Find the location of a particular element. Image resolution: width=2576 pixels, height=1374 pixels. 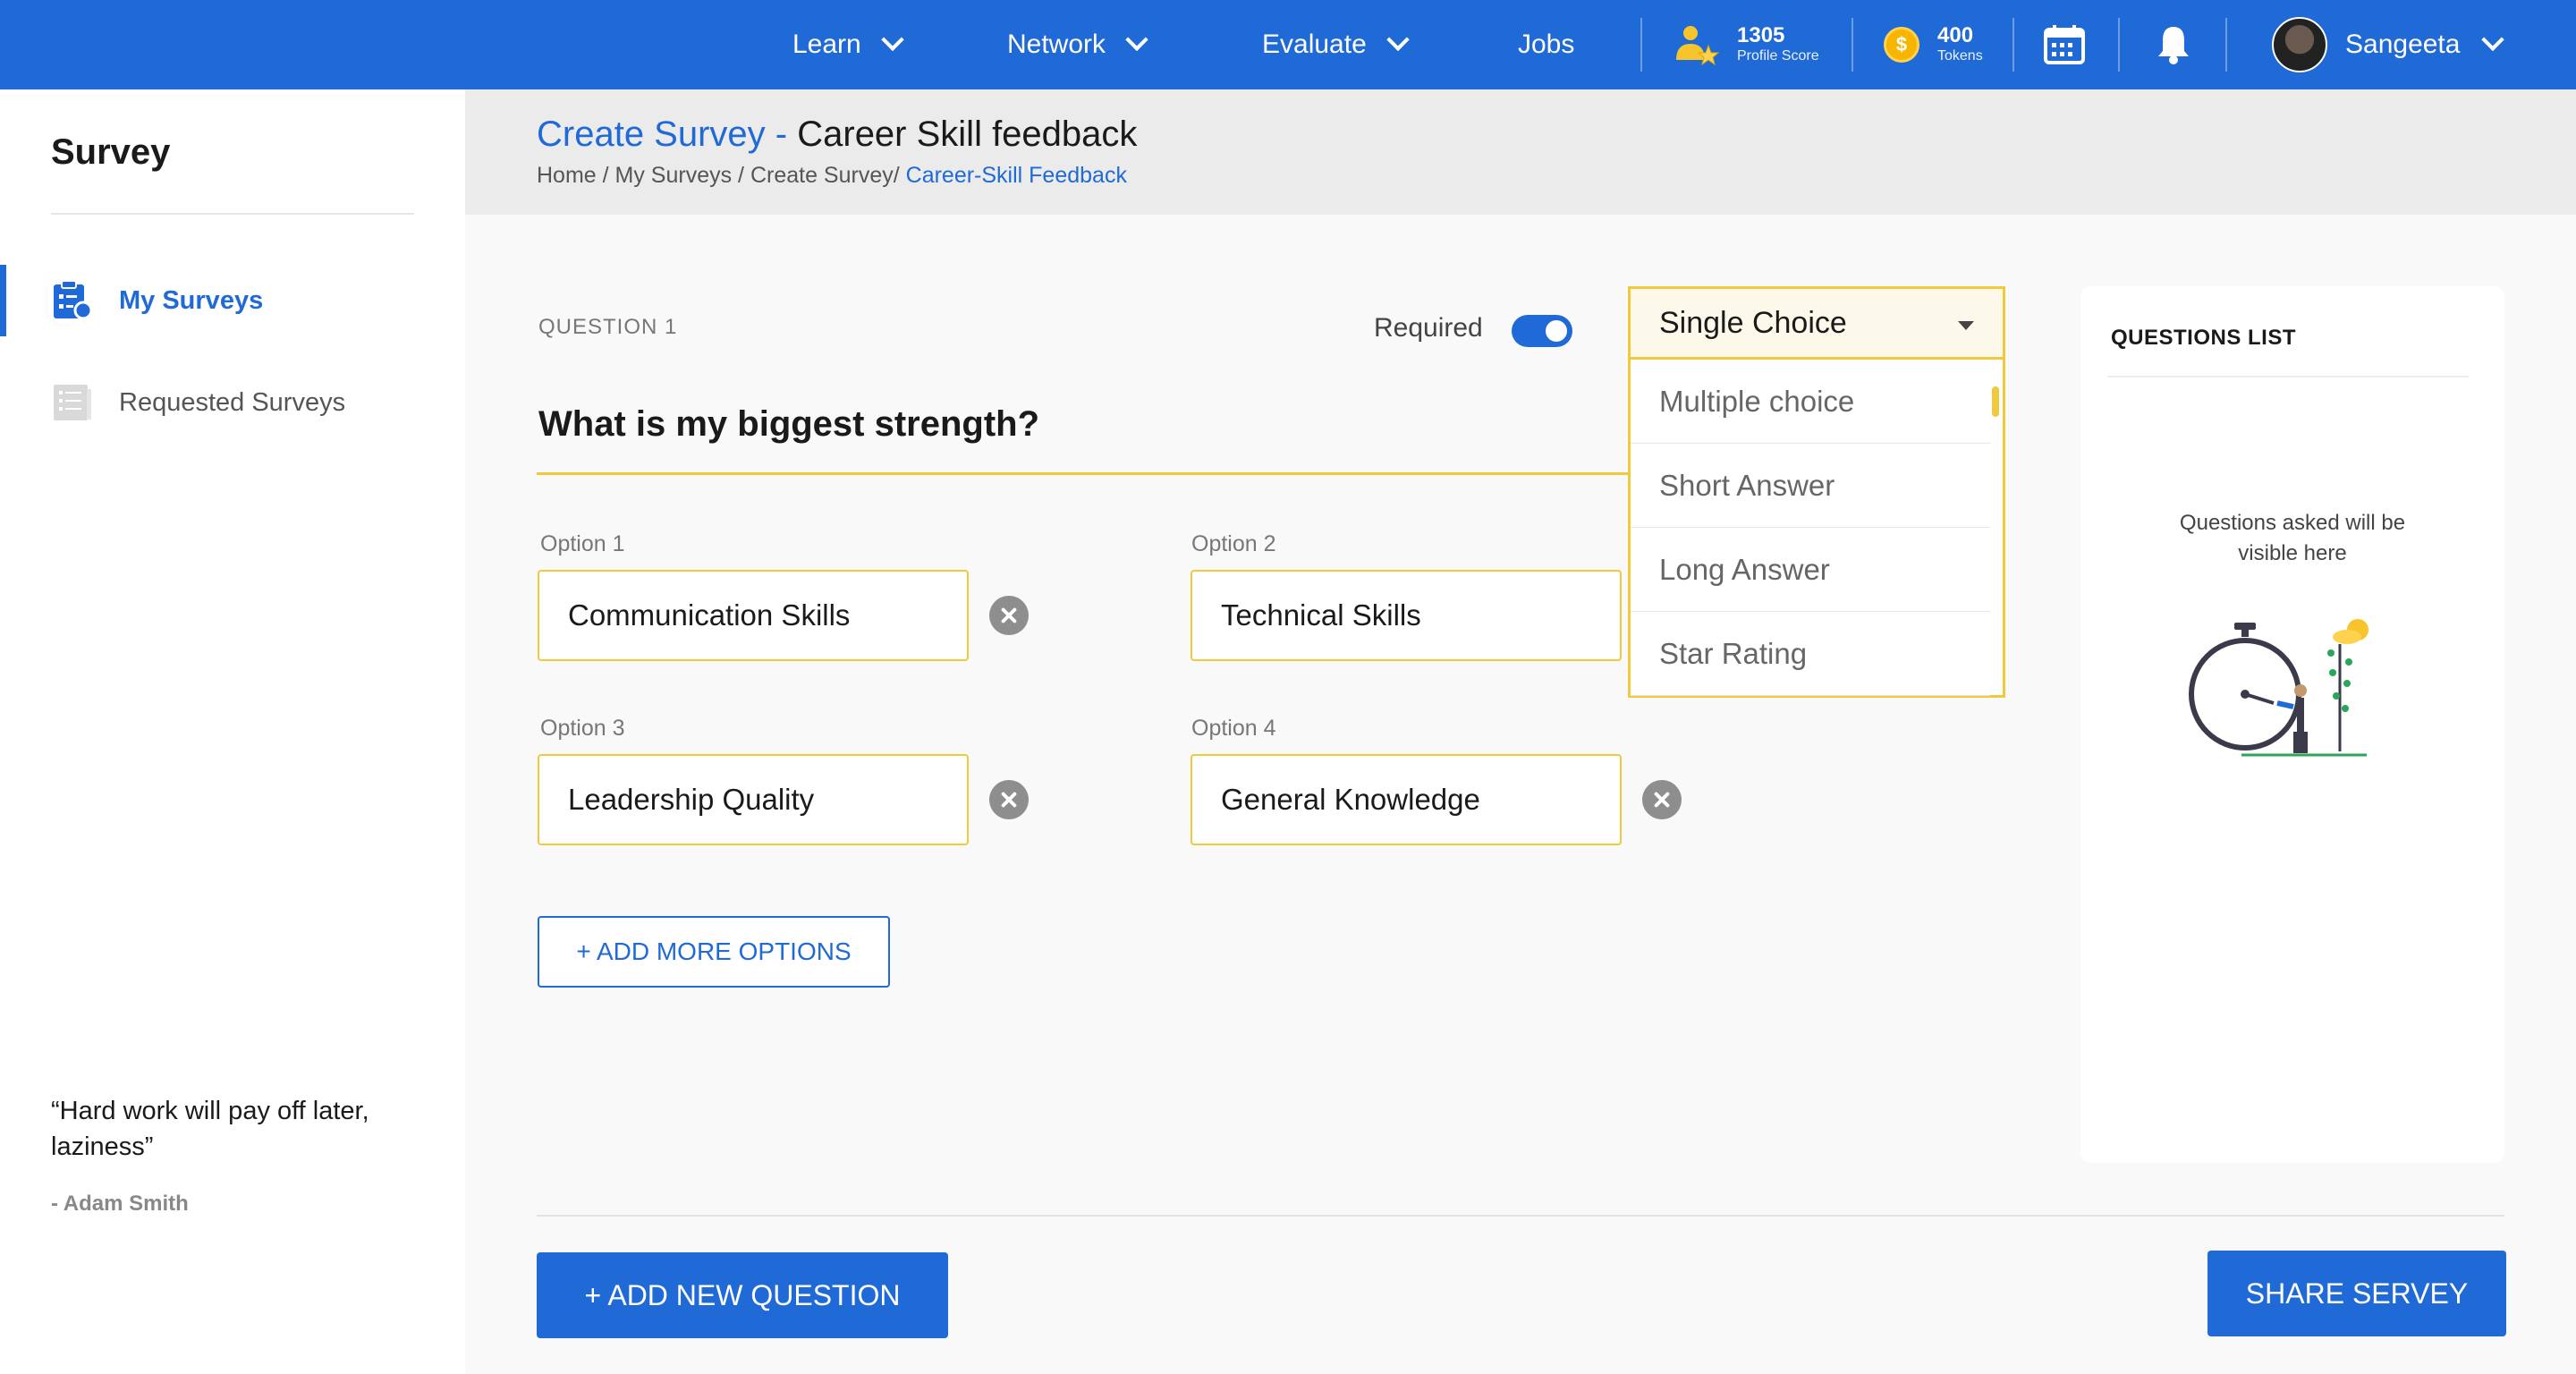

quote-author: - Adam Smith is located at coordinates (120, 1204).